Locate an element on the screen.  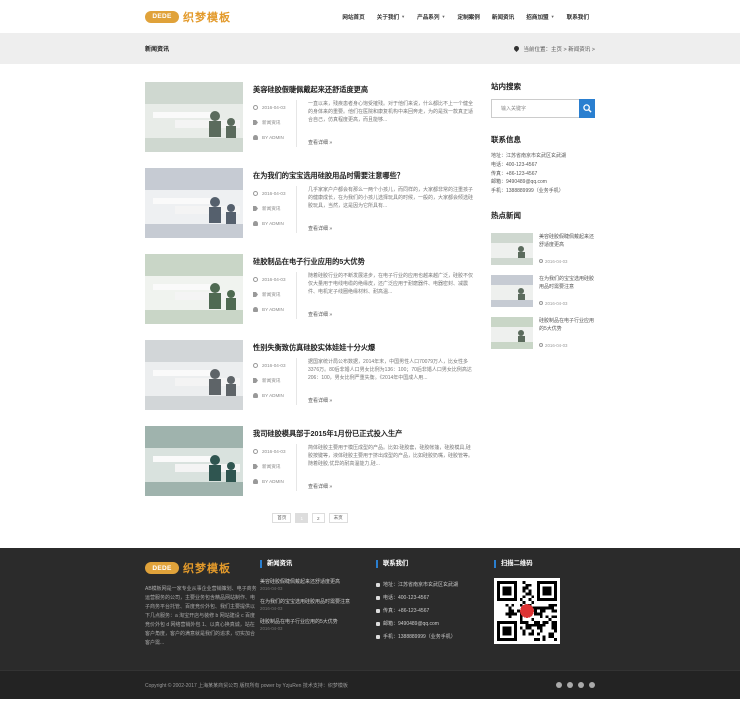
hot-news-item: 美容硅胶假睫佩戴起来还舒适度更高 2016-04-03 is located at coordinates (543, 248).